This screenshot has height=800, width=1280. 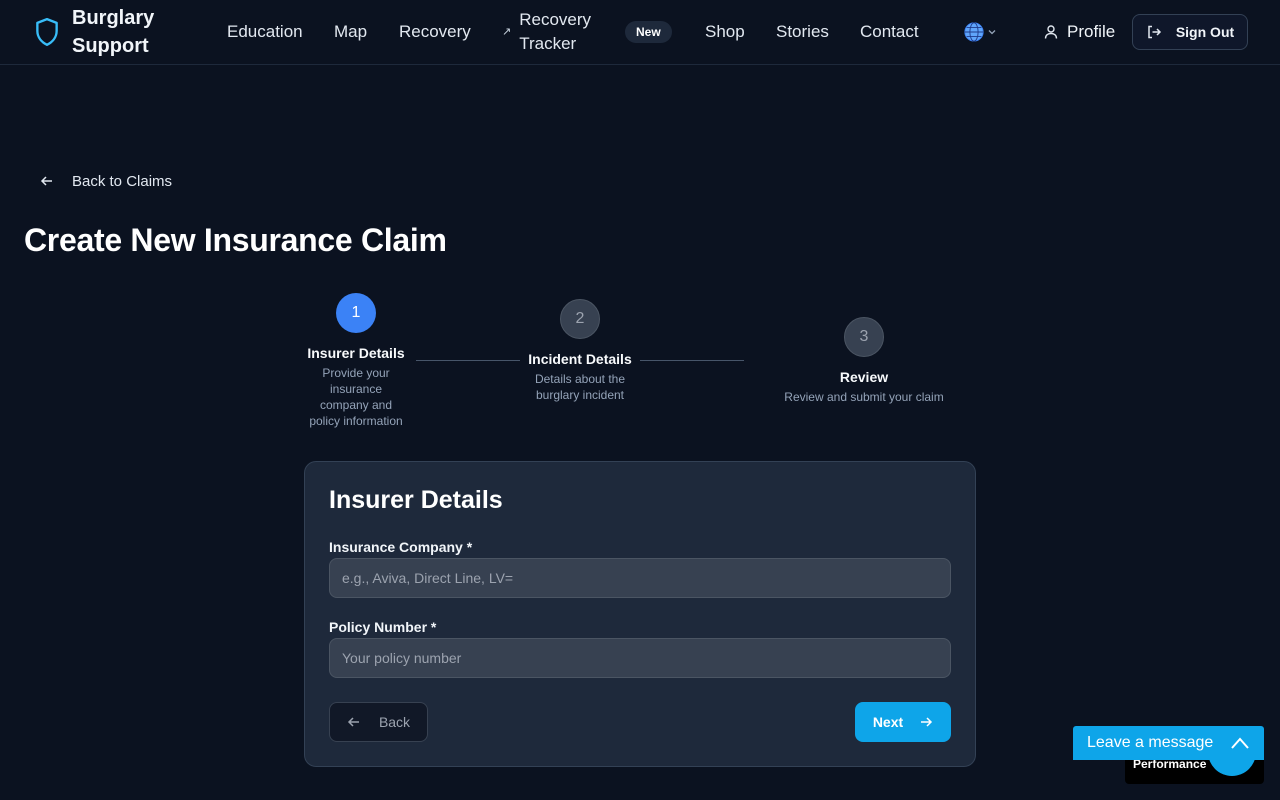 I want to click on nav-contact: Contact, so click(x=889, y=32).